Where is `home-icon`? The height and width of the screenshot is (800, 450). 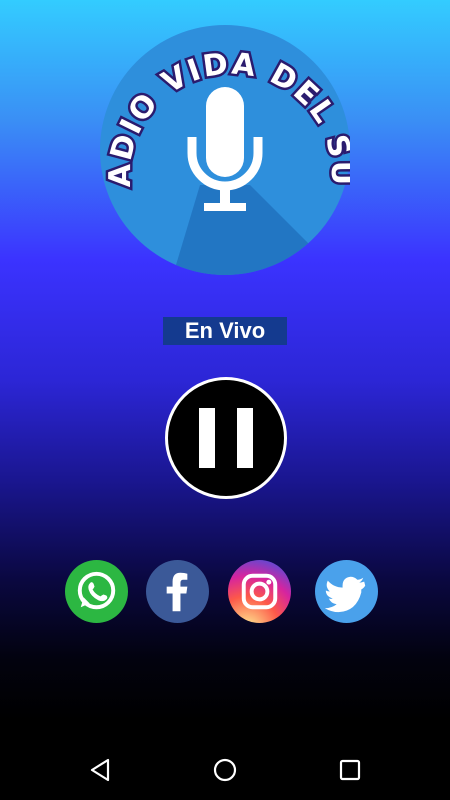
home-icon is located at coordinates (225, 770).